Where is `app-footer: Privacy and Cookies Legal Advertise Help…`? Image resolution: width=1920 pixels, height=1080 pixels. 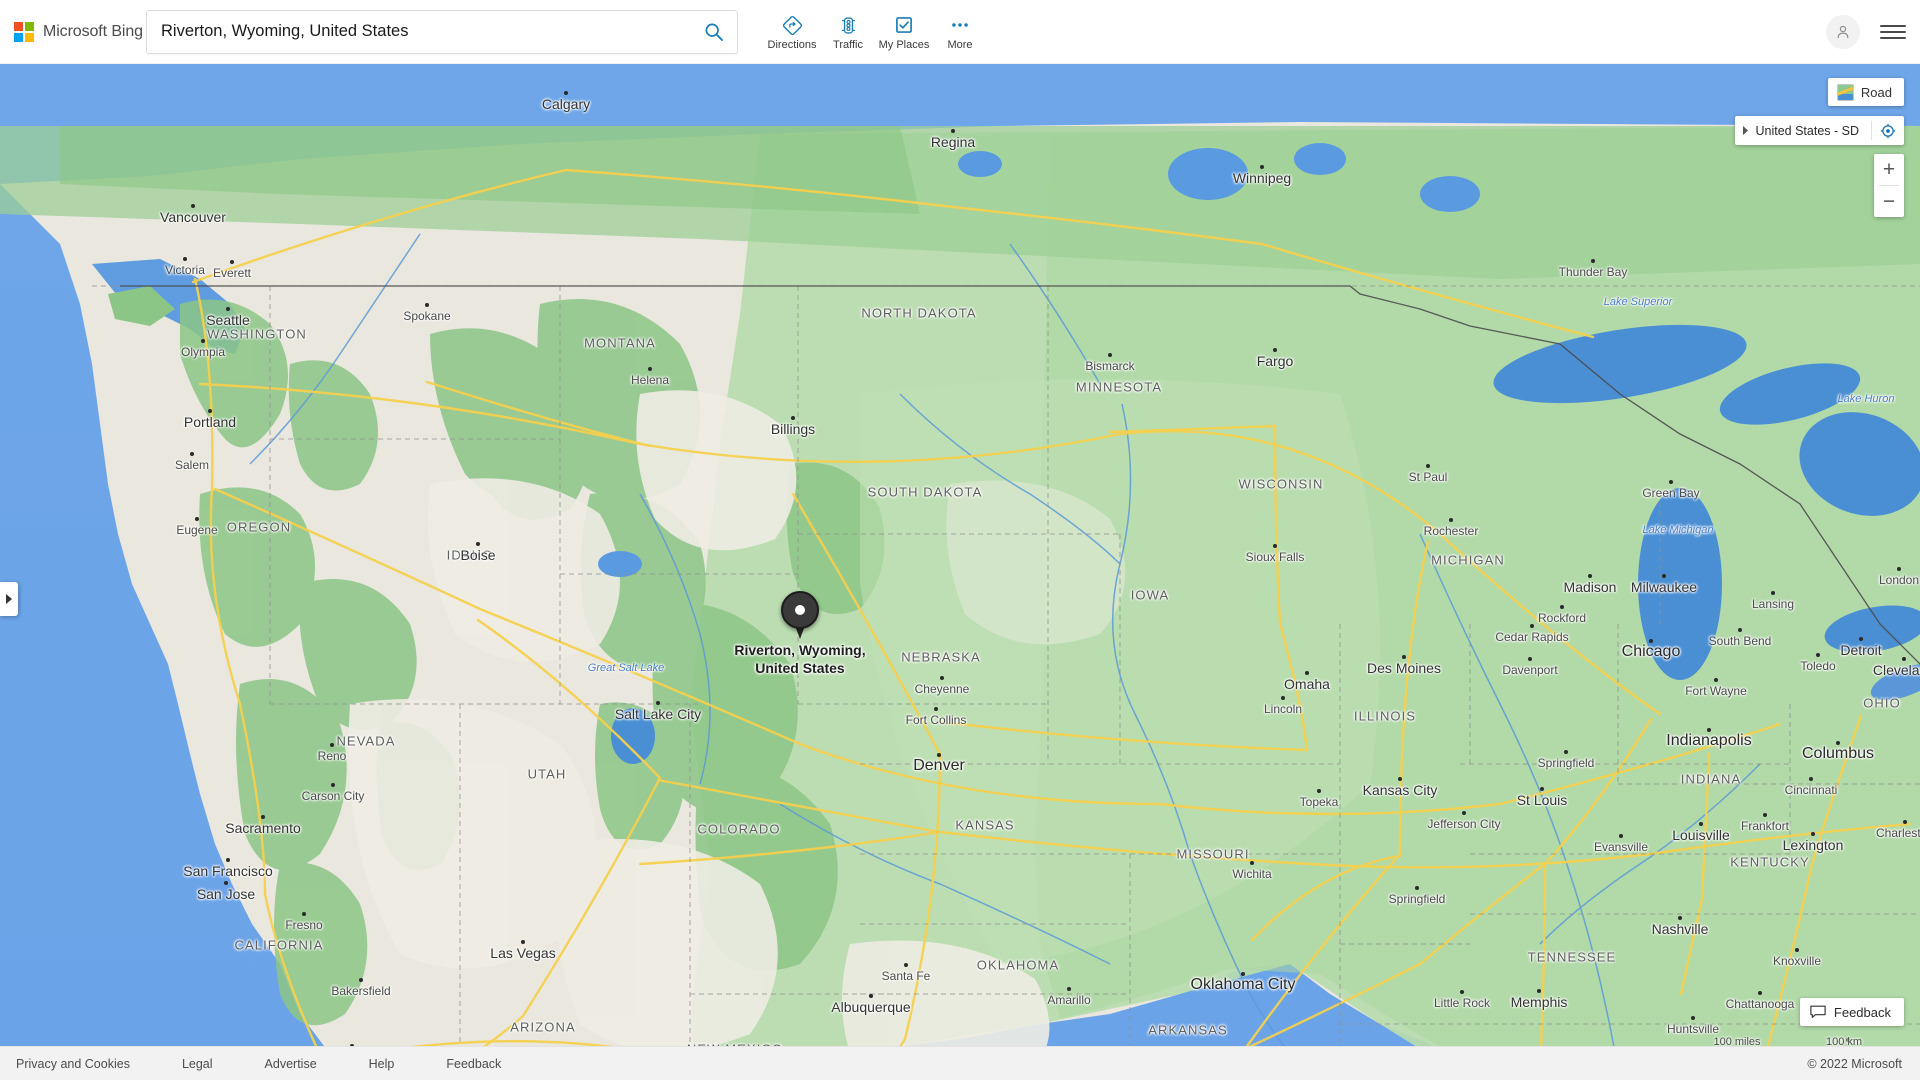 app-footer: Privacy and Cookies Legal Advertise Help… is located at coordinates (960, 1063).